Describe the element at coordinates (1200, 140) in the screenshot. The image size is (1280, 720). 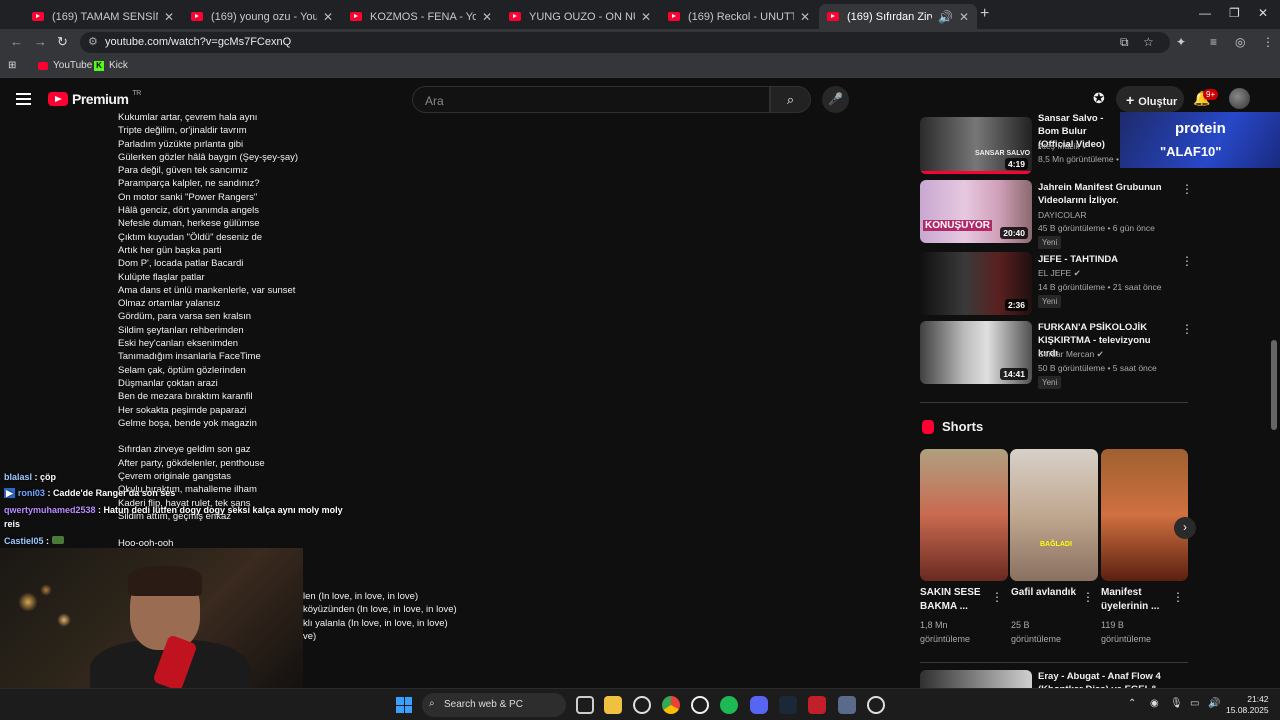
I see `advertisement-banner: protein "ALAF10"` at that location.